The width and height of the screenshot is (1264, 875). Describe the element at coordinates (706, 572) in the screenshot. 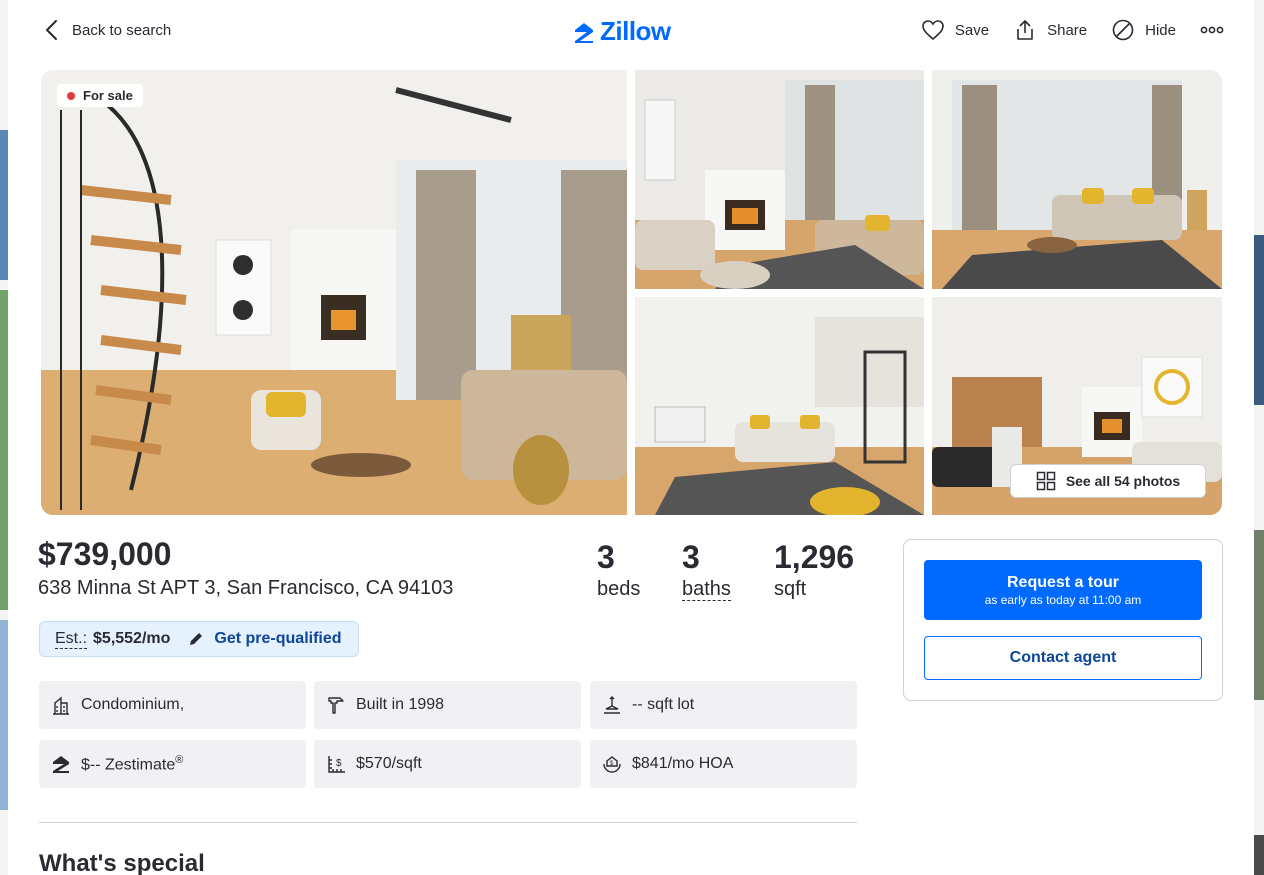

I see `baths-stat: 3 baths` at that location.